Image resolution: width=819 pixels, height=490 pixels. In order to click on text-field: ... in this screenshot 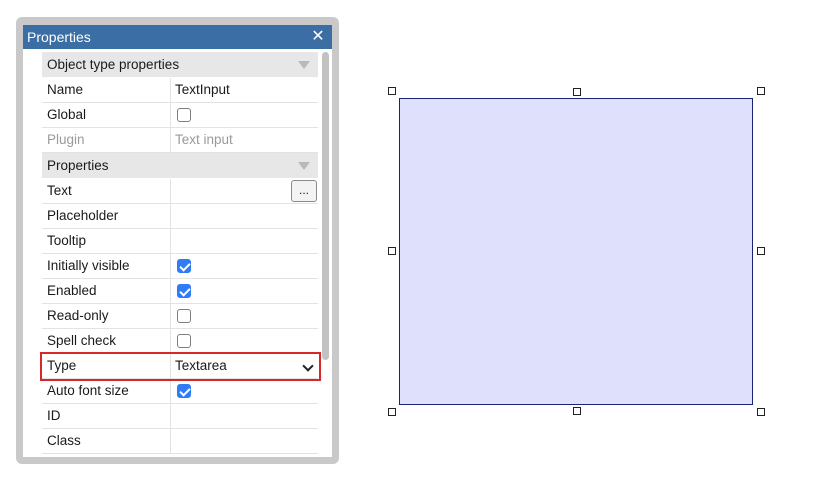, I will do `click(244, 191)`.